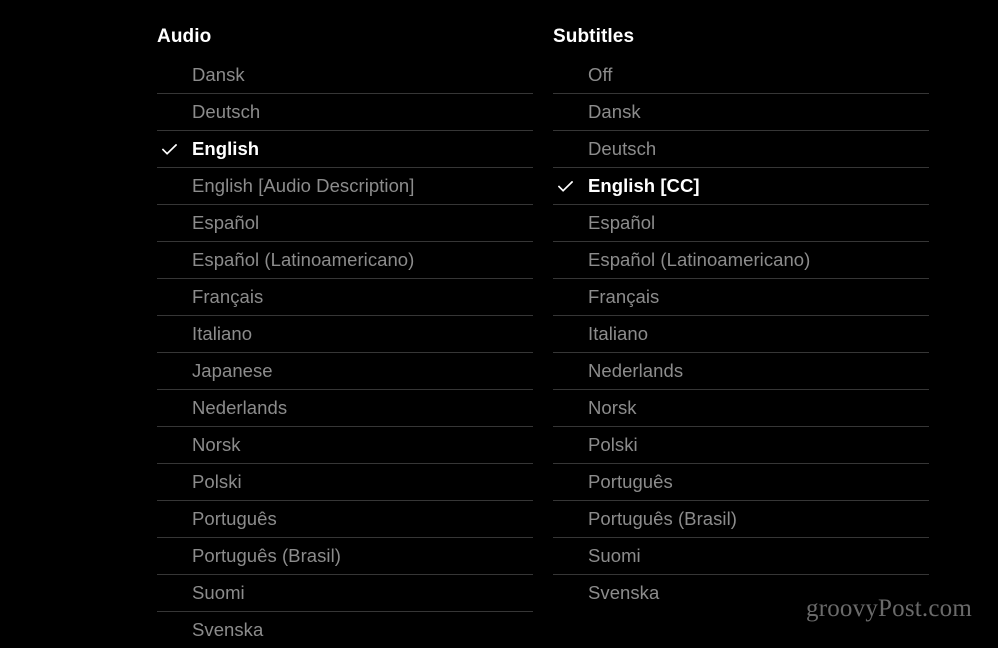 Image resolution: width=998 pixels, height=648 pixels. I want to click on watermark: groovyPost.com, so click(889, 608).